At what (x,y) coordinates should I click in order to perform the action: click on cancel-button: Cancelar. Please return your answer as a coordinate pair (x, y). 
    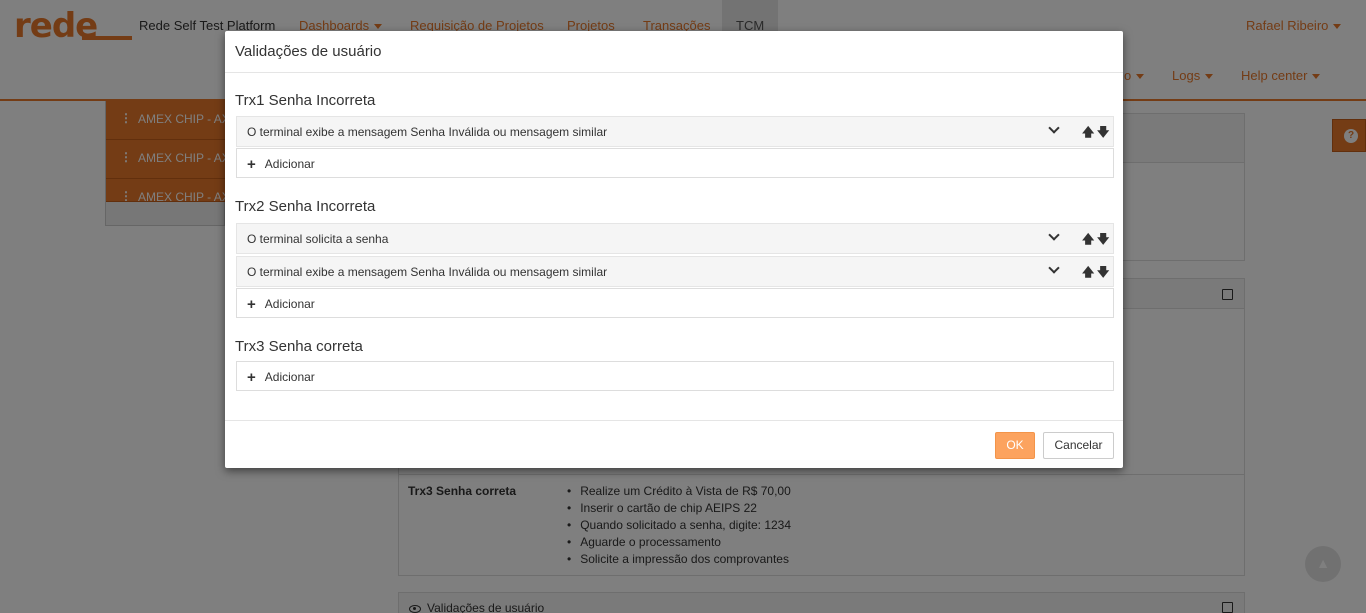
    Looking at the image, I should click on (1078, 445).